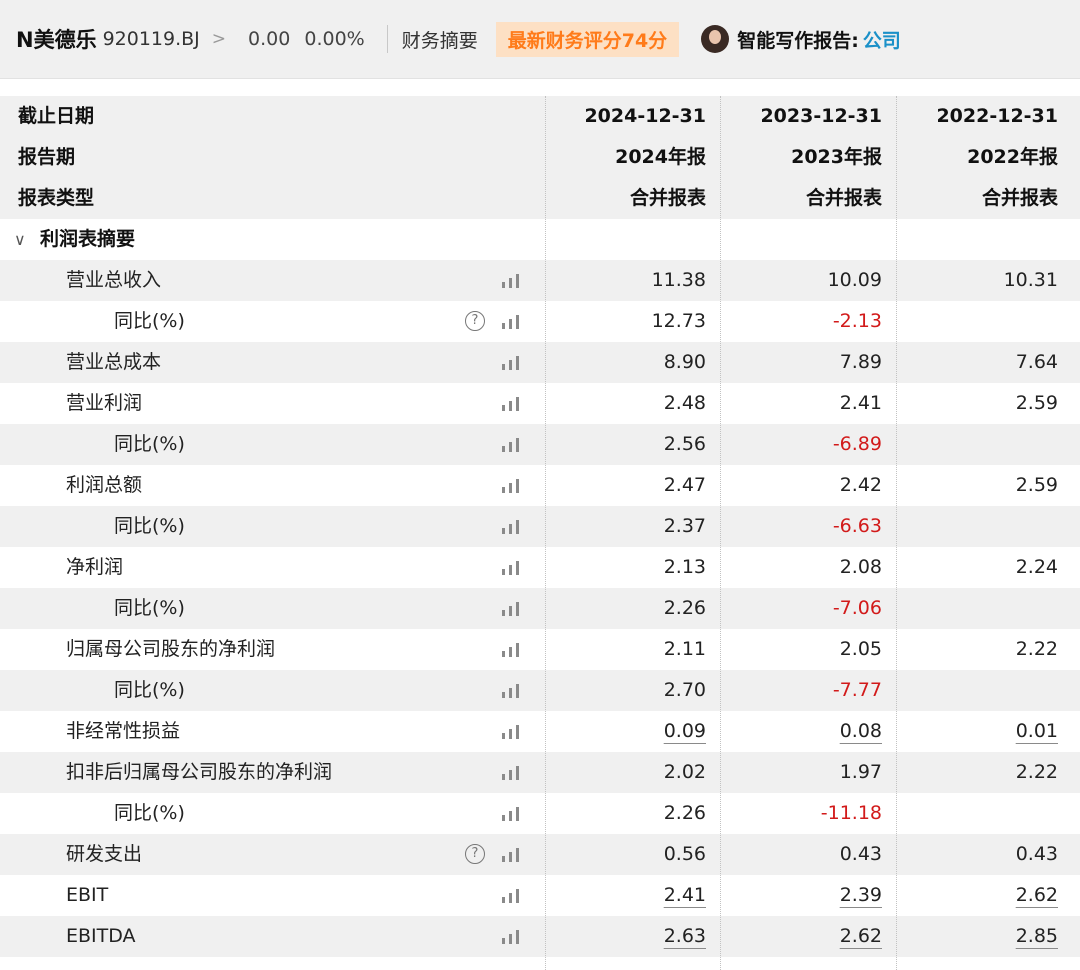  Describe the element at coordinates (199, 772) in the screenshot. I see `row-label: 扣非后归属母公司股东的净利润` at that location.